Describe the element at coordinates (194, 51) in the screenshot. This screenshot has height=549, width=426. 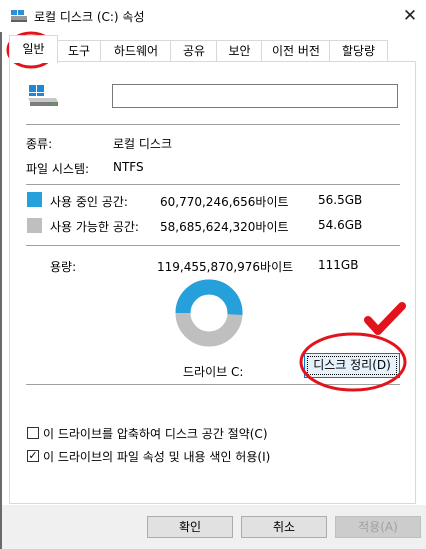
I see `tab-sharing: 공유` at that location.